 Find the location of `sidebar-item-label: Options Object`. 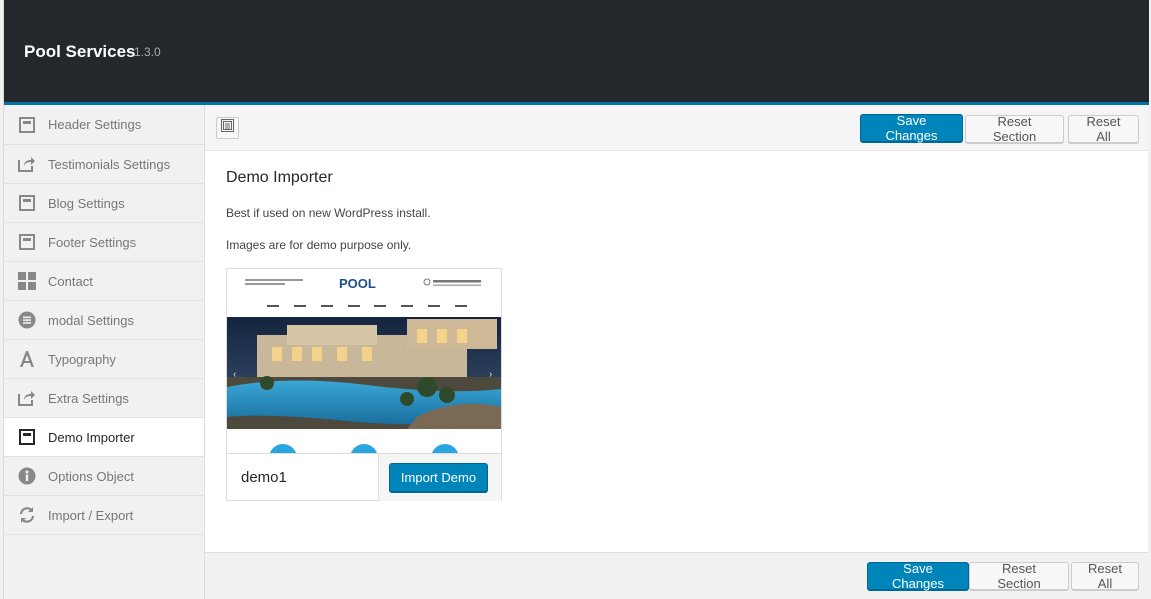

sidebar-item-label: Options Object is located at coordinates (91, 476).